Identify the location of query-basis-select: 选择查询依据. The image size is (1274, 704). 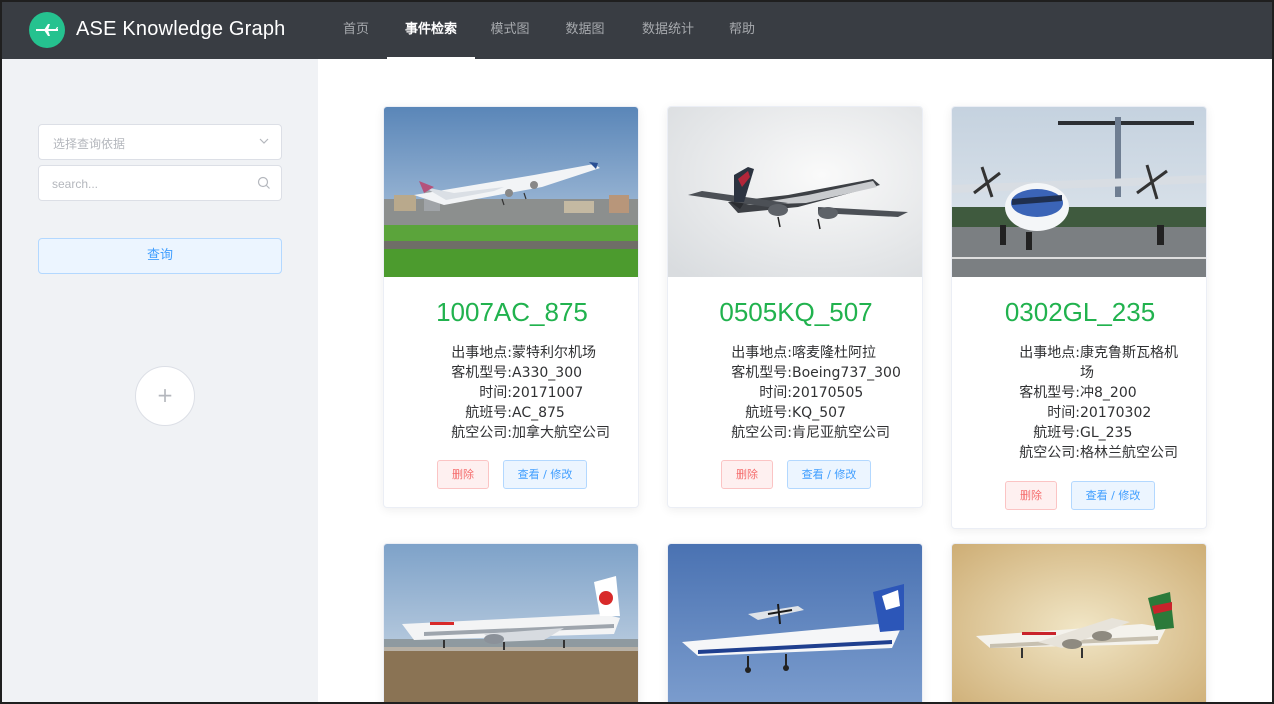
(160, 142).